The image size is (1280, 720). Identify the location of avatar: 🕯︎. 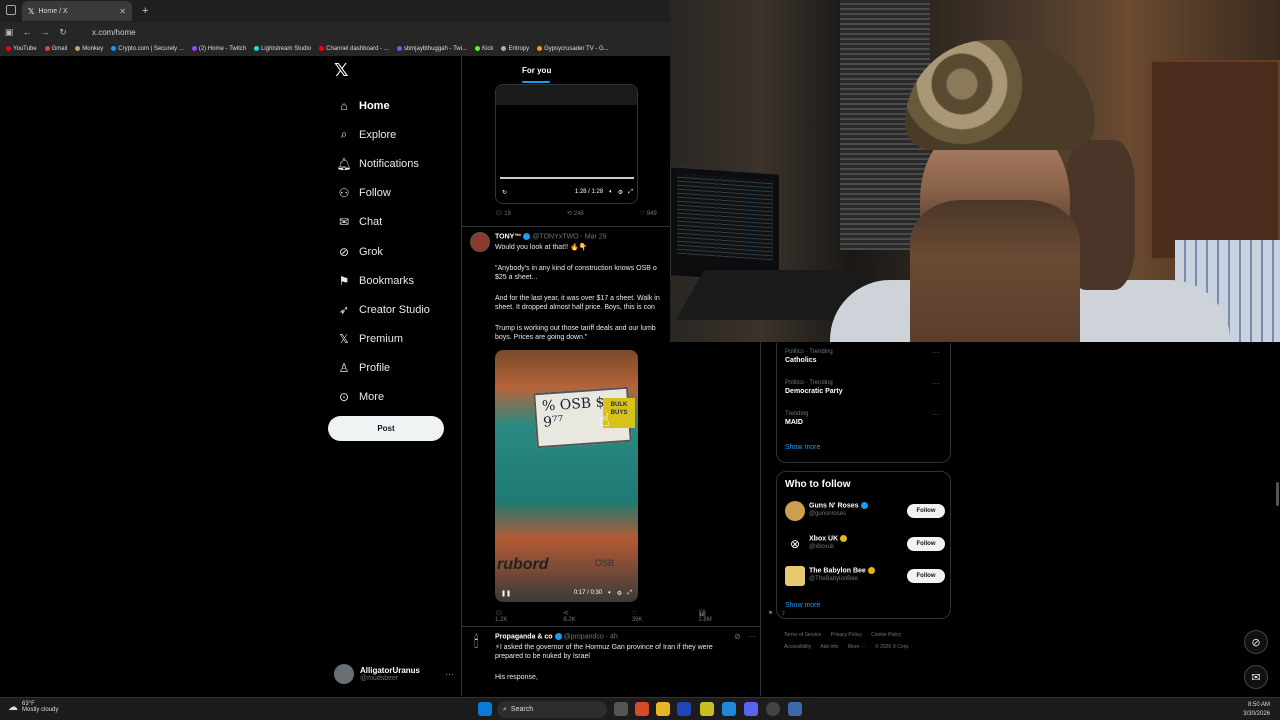
(480, 642).